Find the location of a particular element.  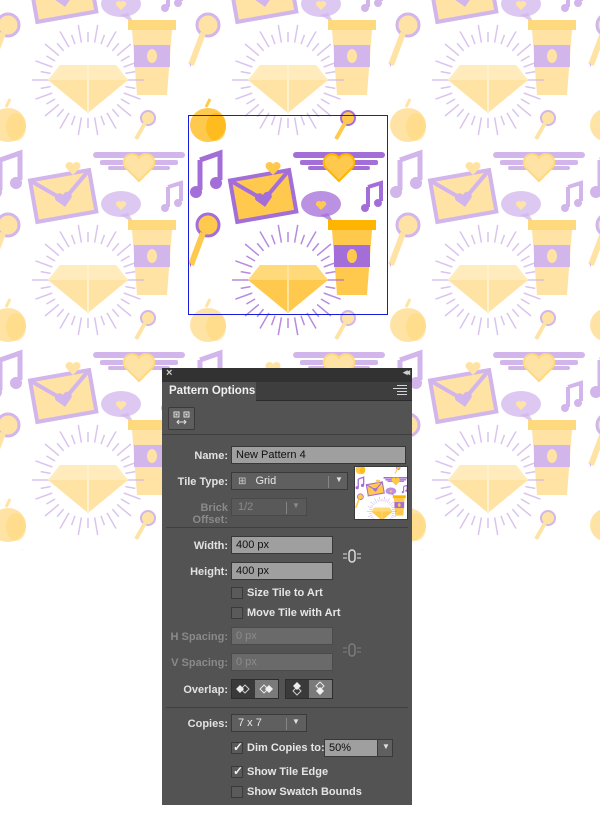

section-divider is located at coordinates (287, 527).